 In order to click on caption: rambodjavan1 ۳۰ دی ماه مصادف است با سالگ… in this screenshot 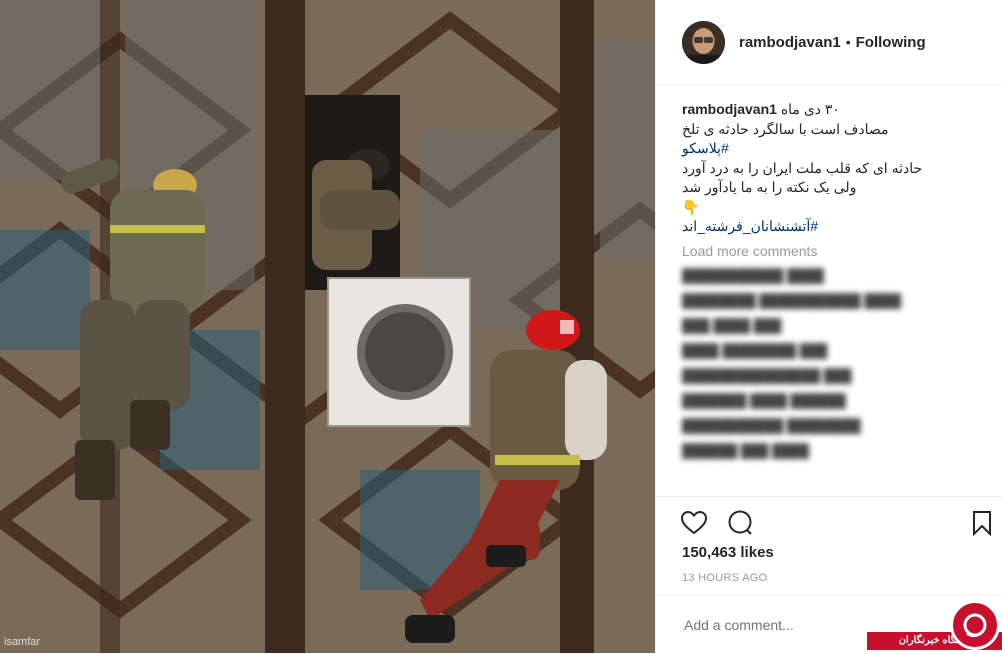, I will do `click(829, 161)`.